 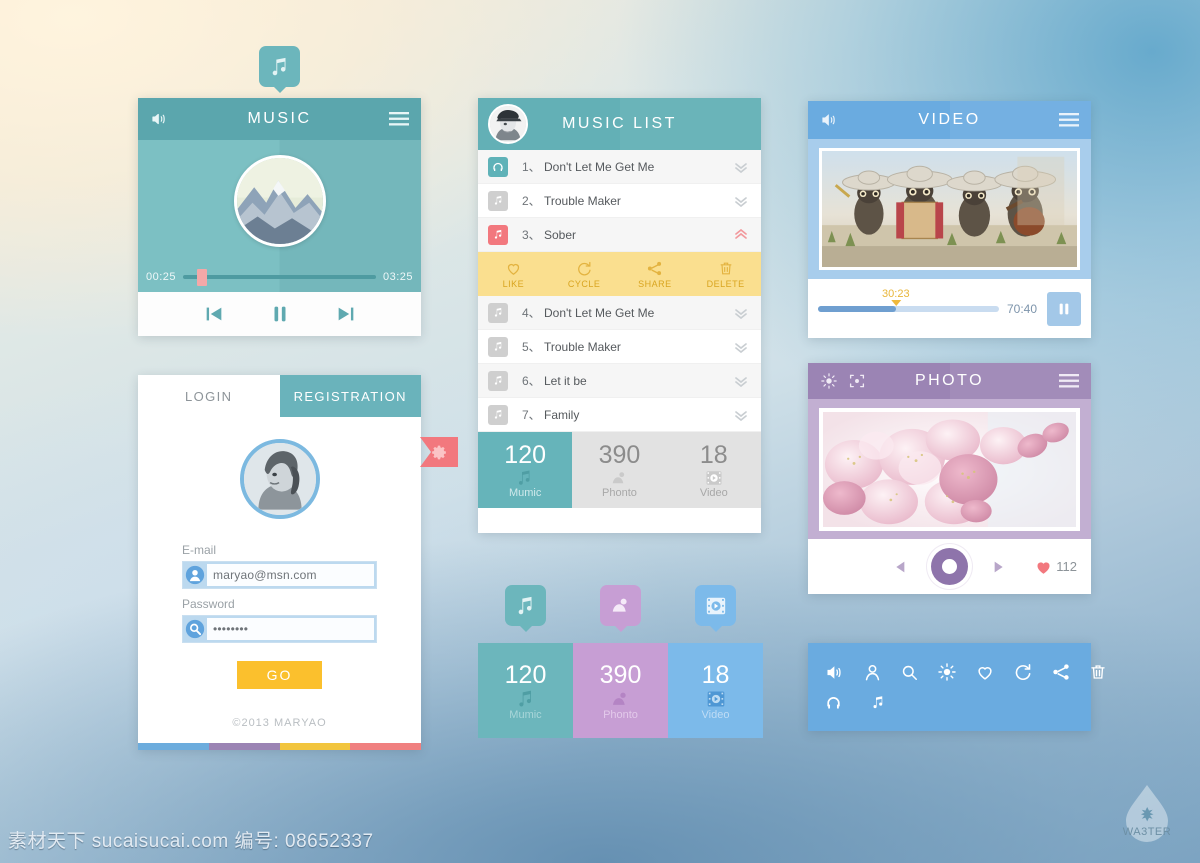 What do you see at coordinates (857, 381) in the screenshot?
I see `crop-frame-icon` at bounding box center [857, 381].